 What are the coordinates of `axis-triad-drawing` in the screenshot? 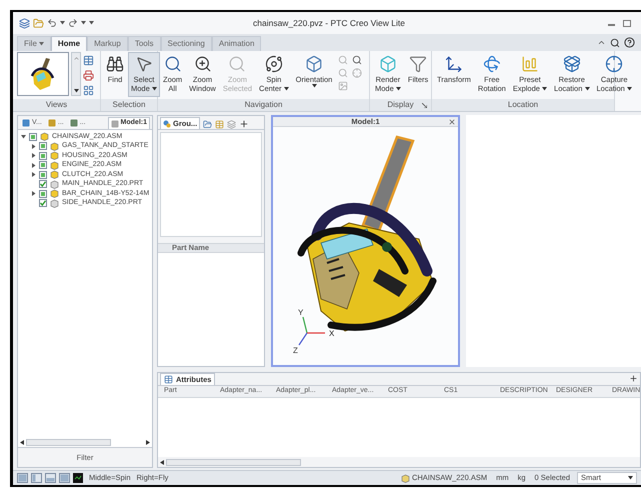 It's located at (311, 331).